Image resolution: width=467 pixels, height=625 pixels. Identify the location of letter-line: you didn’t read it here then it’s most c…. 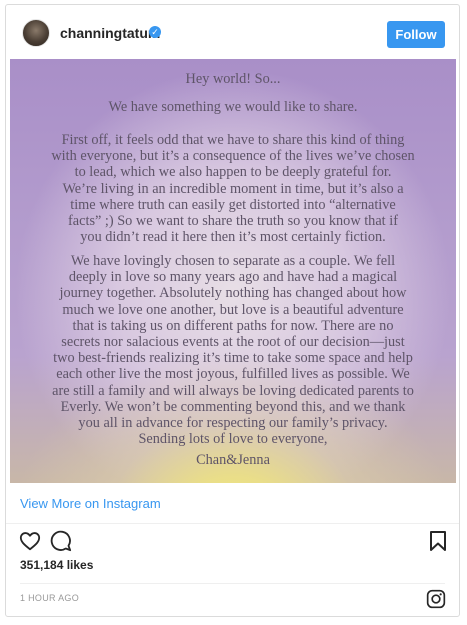
(233, 237).